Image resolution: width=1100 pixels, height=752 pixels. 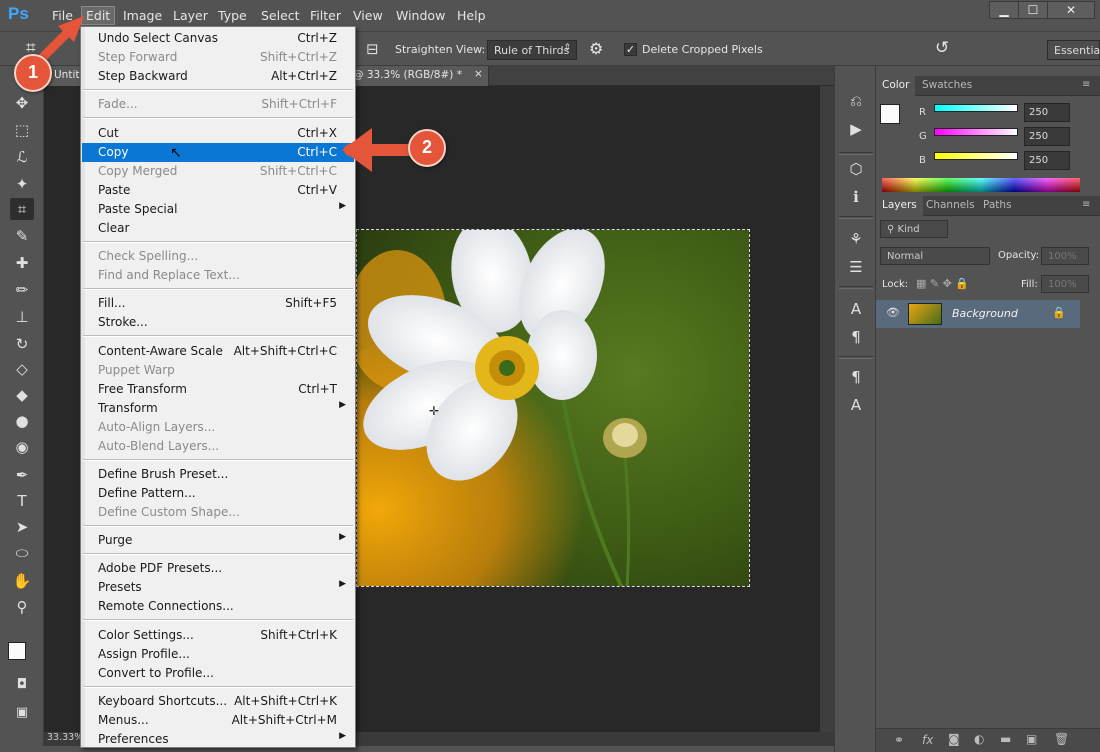 What do you see at coordinates (22, 344) in the screenshot?
I see `history-brush-tool-icon: ↻` at bounding box center [22, 344].